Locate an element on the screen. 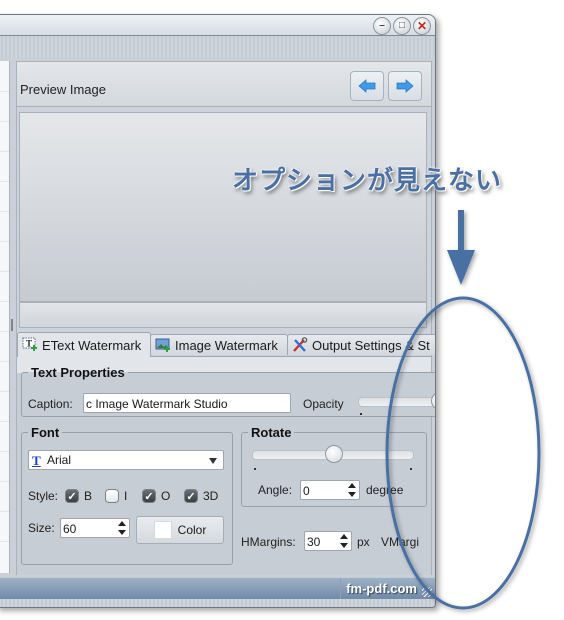 The image size is (564, 620). caption-input: c Image Watermark Studio is located at coordinates (187, 403).